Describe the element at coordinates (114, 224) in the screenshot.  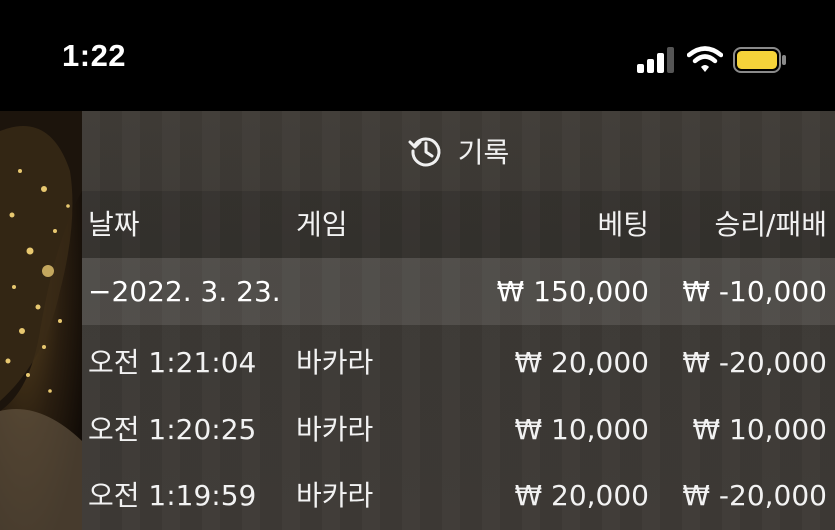
I see `column-header-date: 날짜` at that location.